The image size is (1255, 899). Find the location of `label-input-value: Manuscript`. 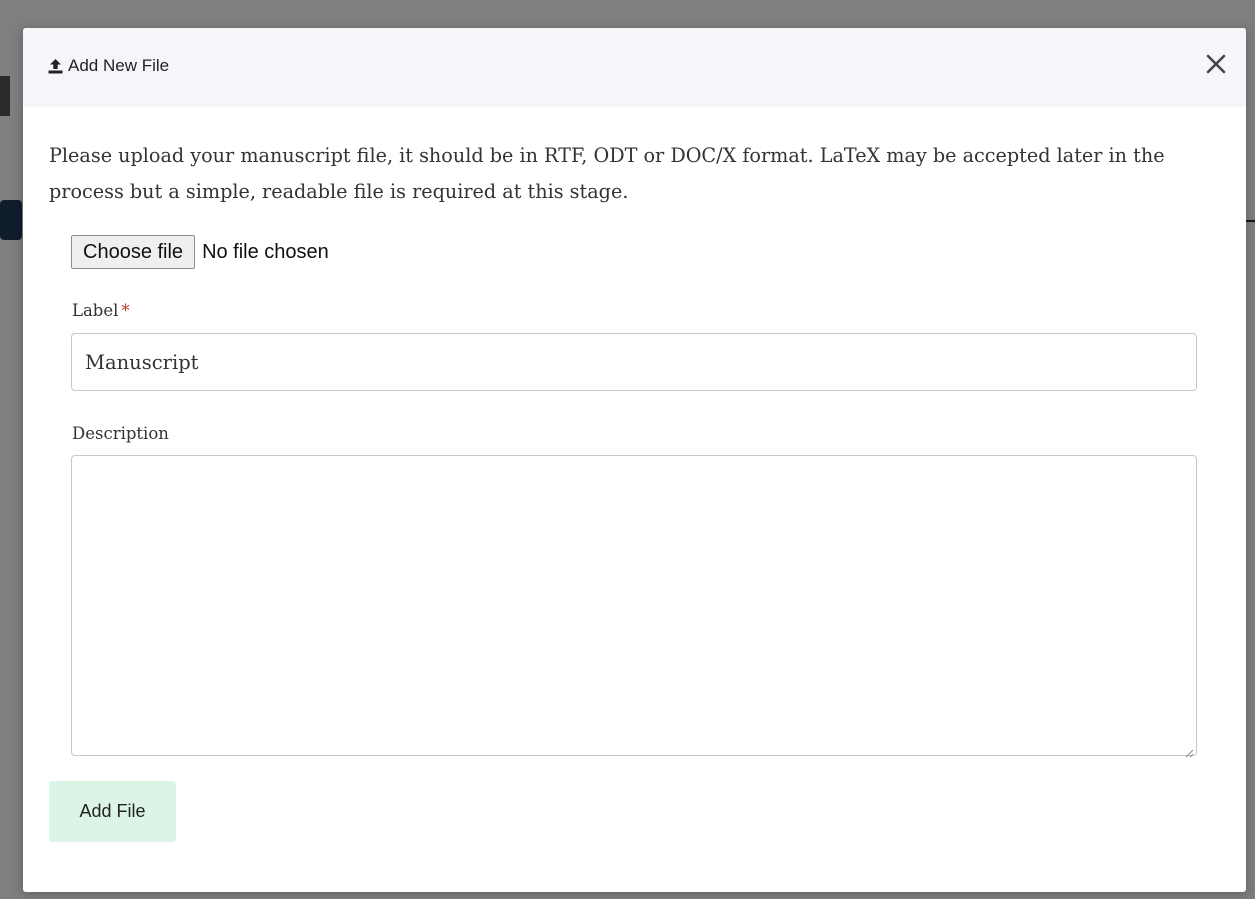

label-input-value: Manuscript is located at coordinates (142, 362).